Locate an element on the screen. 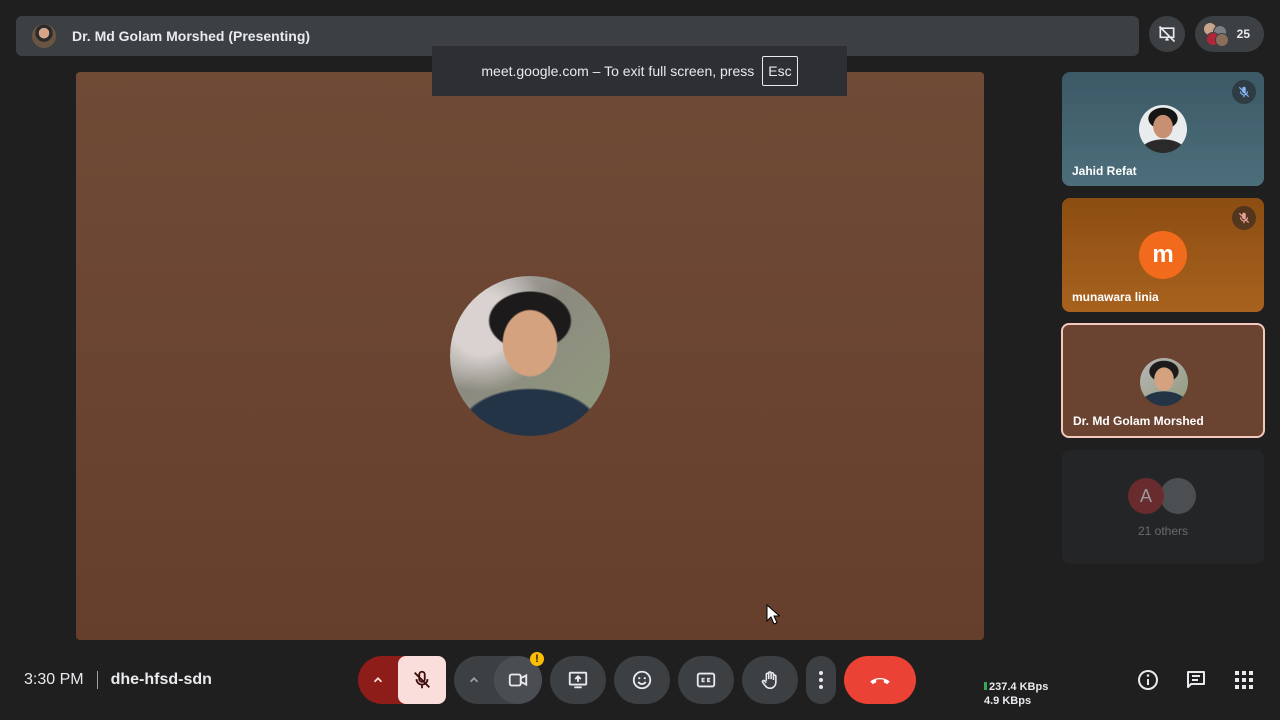 The image size is (1280, 720). participant-name: munawara linia is located at coordinates (1115, 297).